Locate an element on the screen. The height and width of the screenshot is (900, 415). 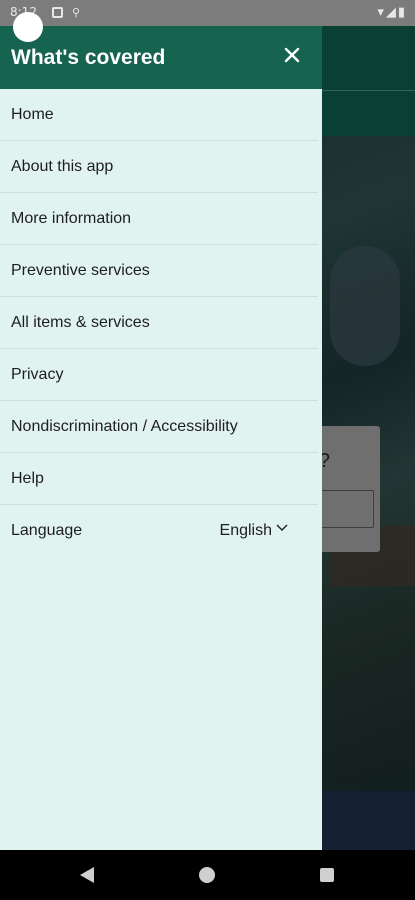
menu-item-preventive-services: Preventive services is located at coordinates (159, 271).